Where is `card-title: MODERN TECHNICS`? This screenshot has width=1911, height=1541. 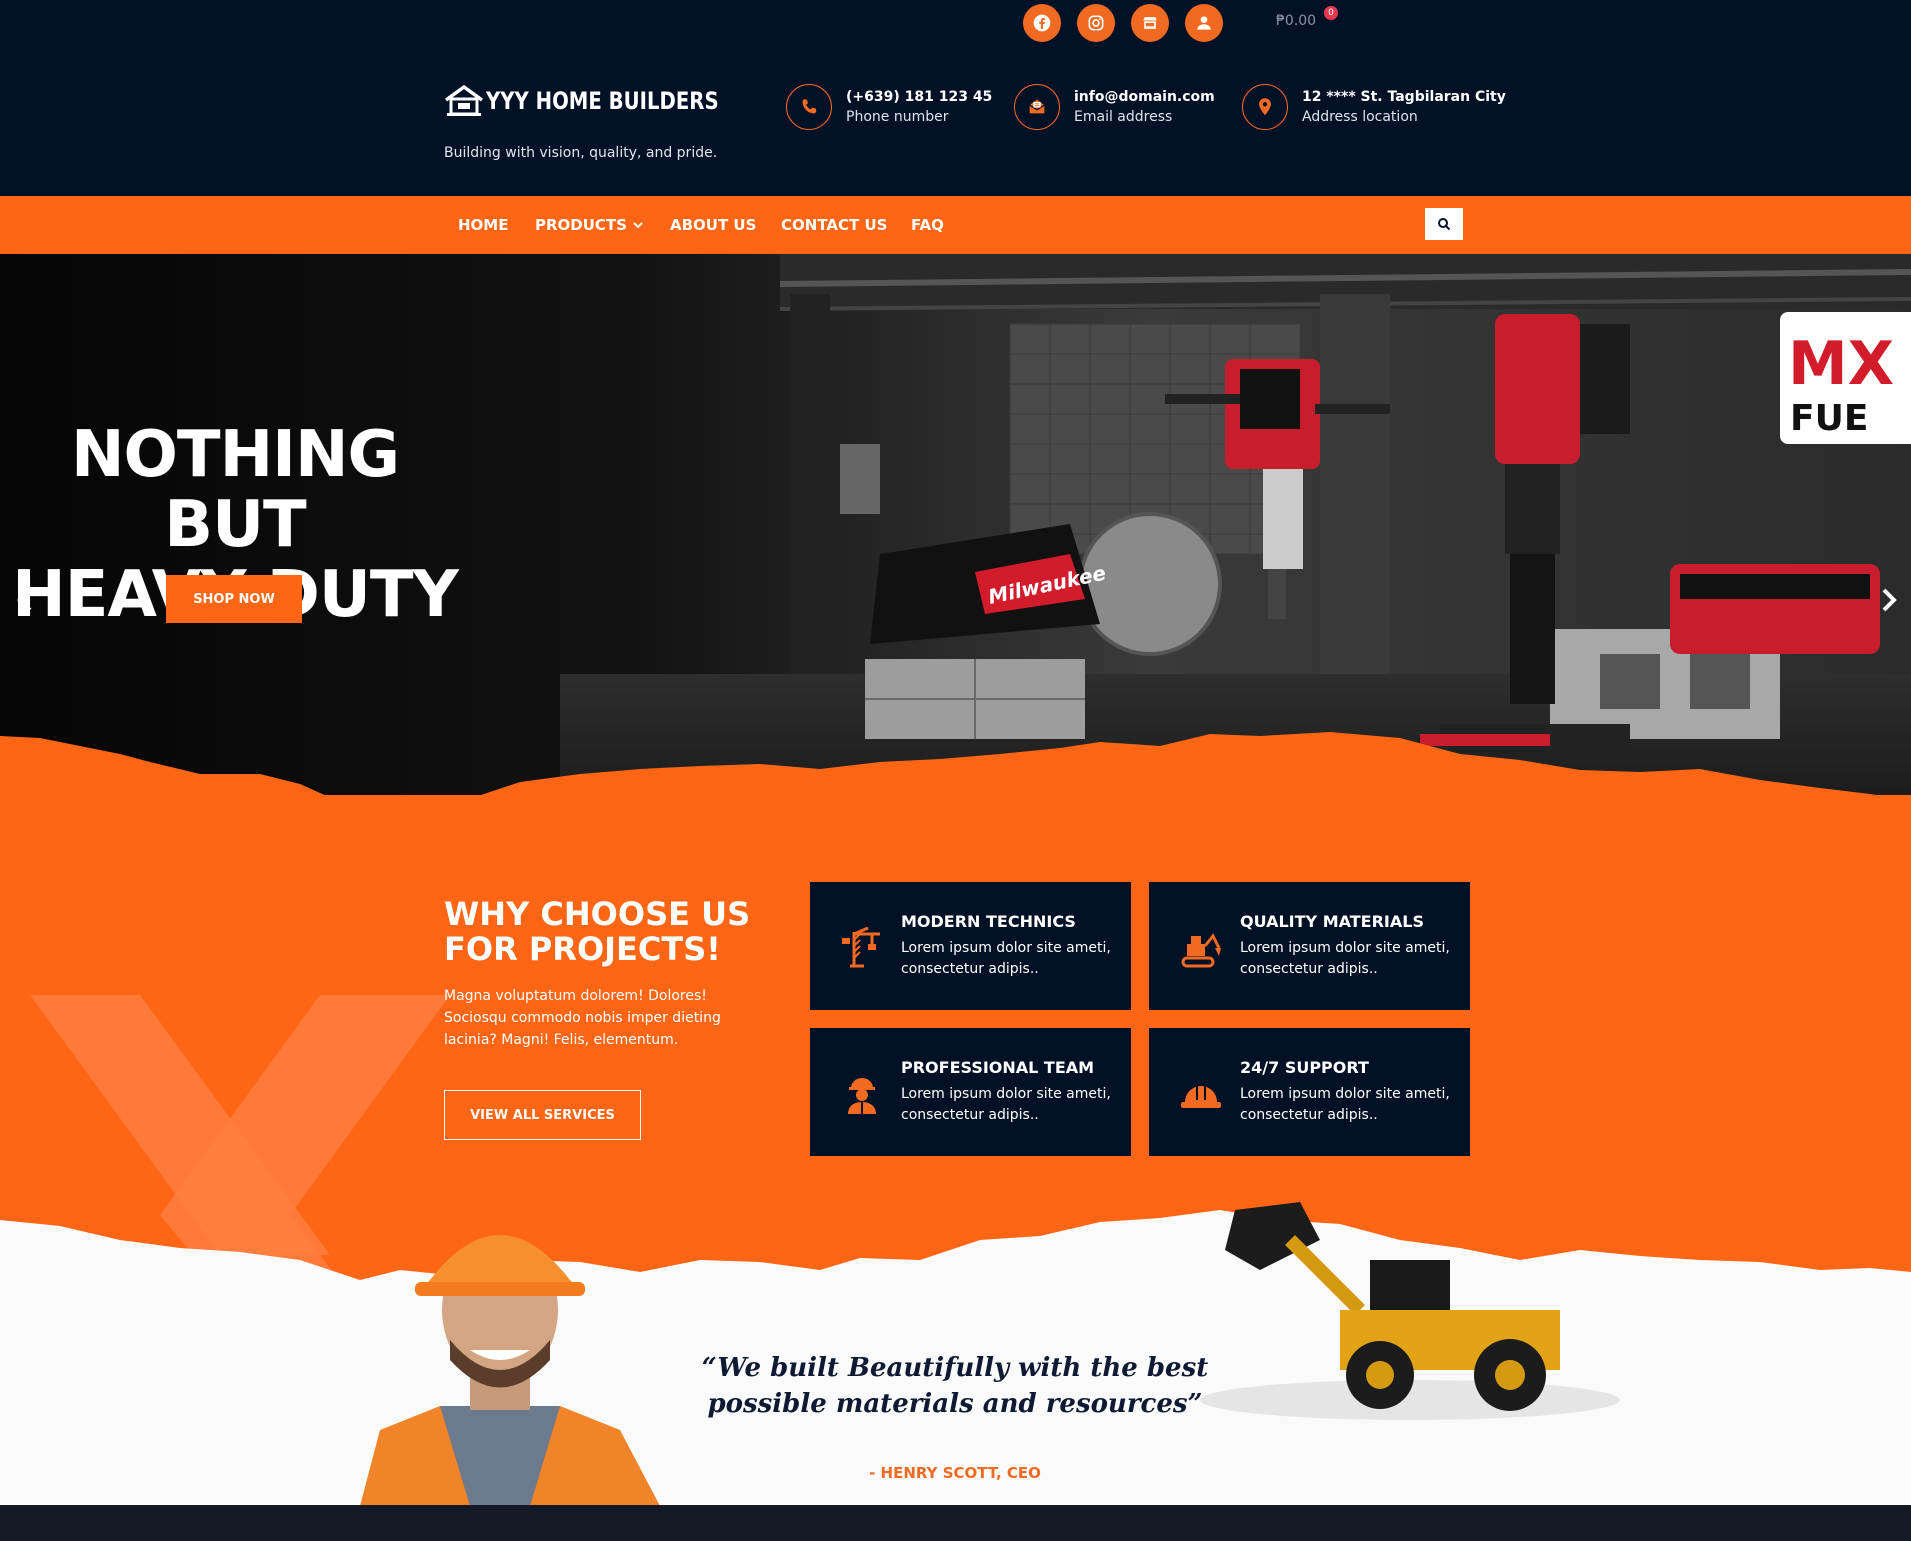
card-title: MODERN TECHNICS is located at coordinates (988, 921).